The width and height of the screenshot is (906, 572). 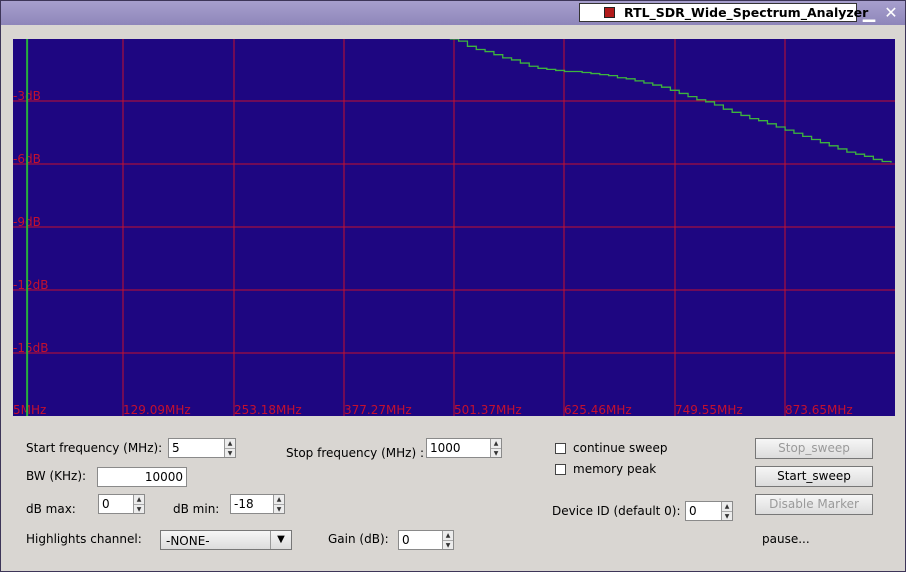 I want to click on memory-peak-checkbox, so click(x=560, y=469).